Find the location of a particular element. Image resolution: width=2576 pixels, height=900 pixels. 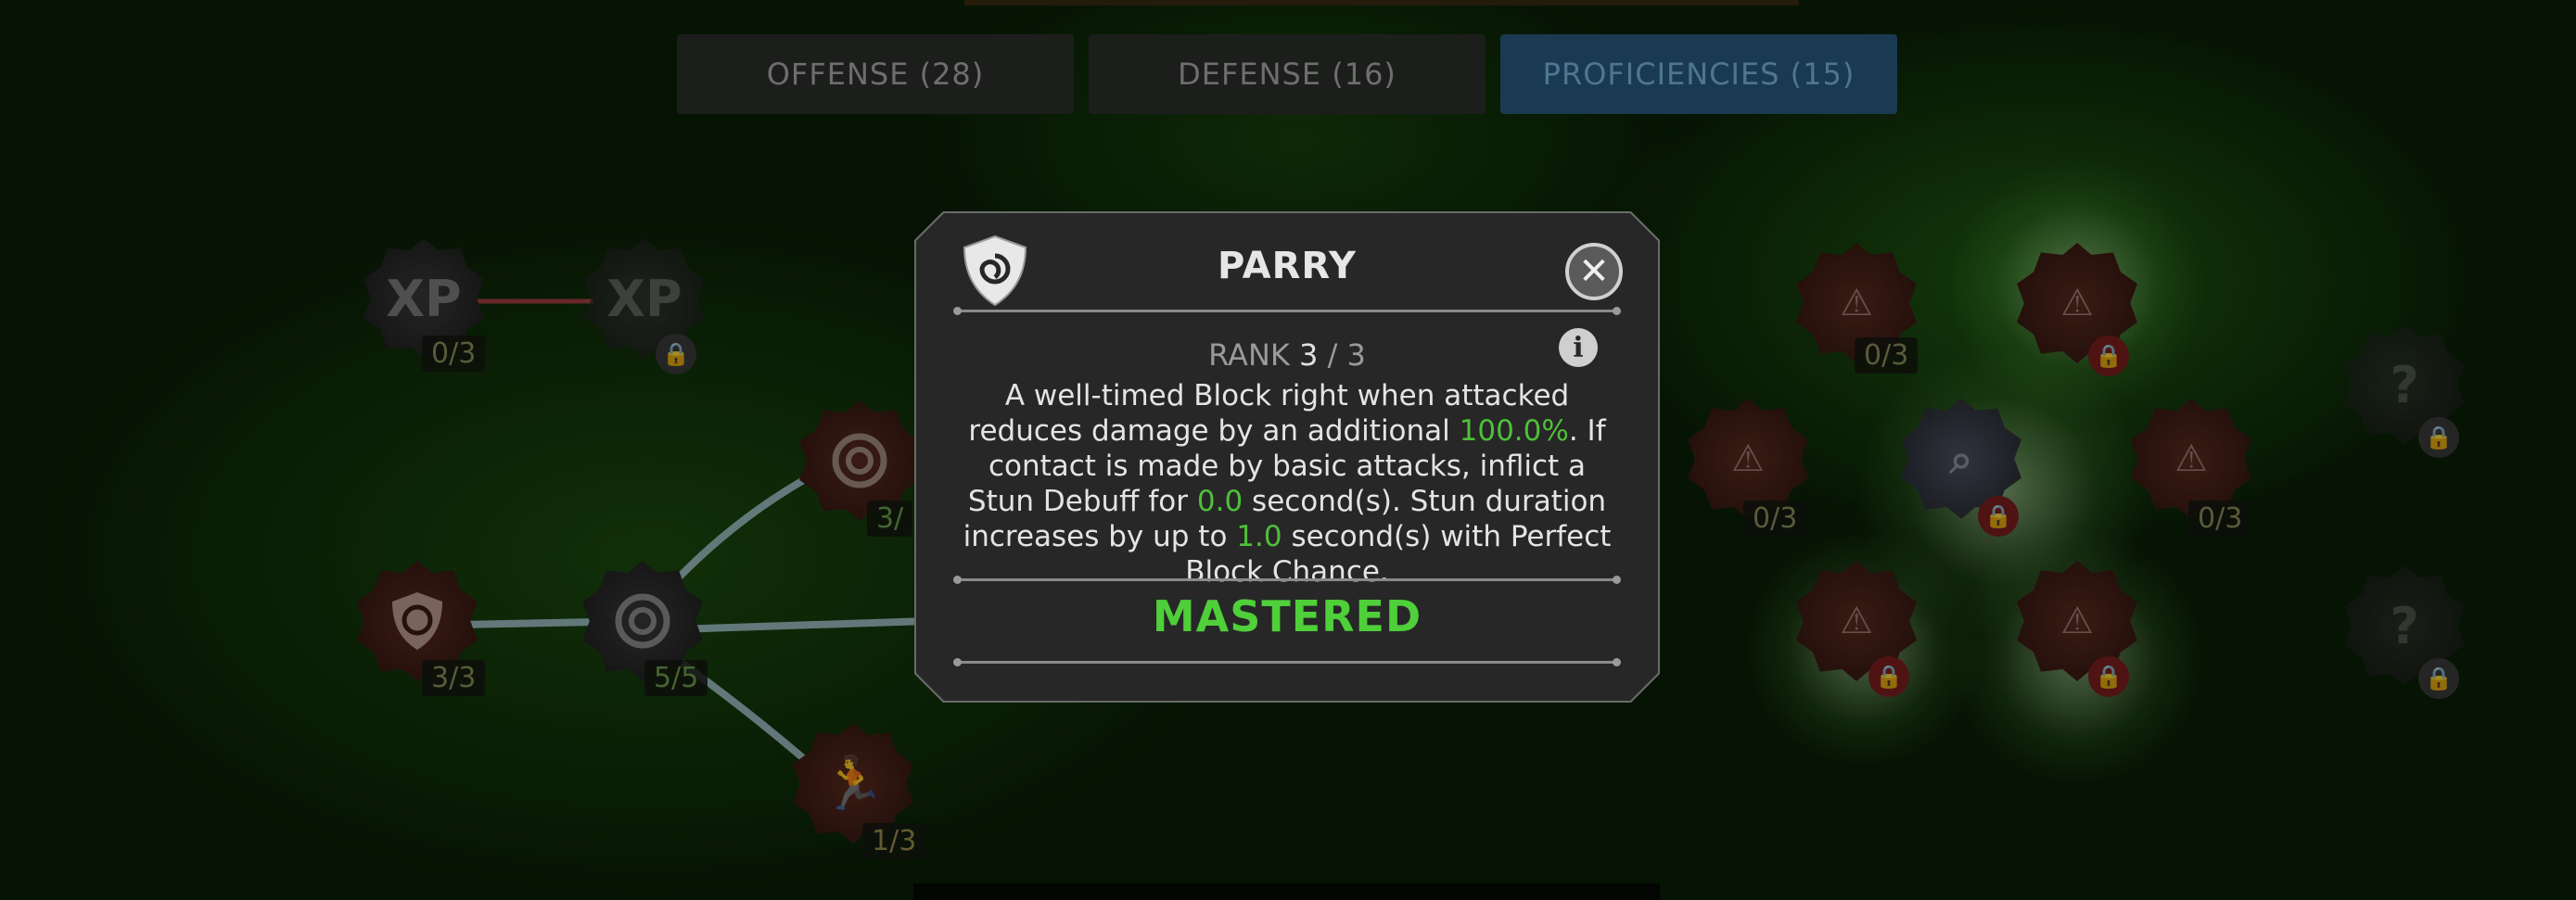

close-icon: ✕ is located at coordinates (1594, 271).